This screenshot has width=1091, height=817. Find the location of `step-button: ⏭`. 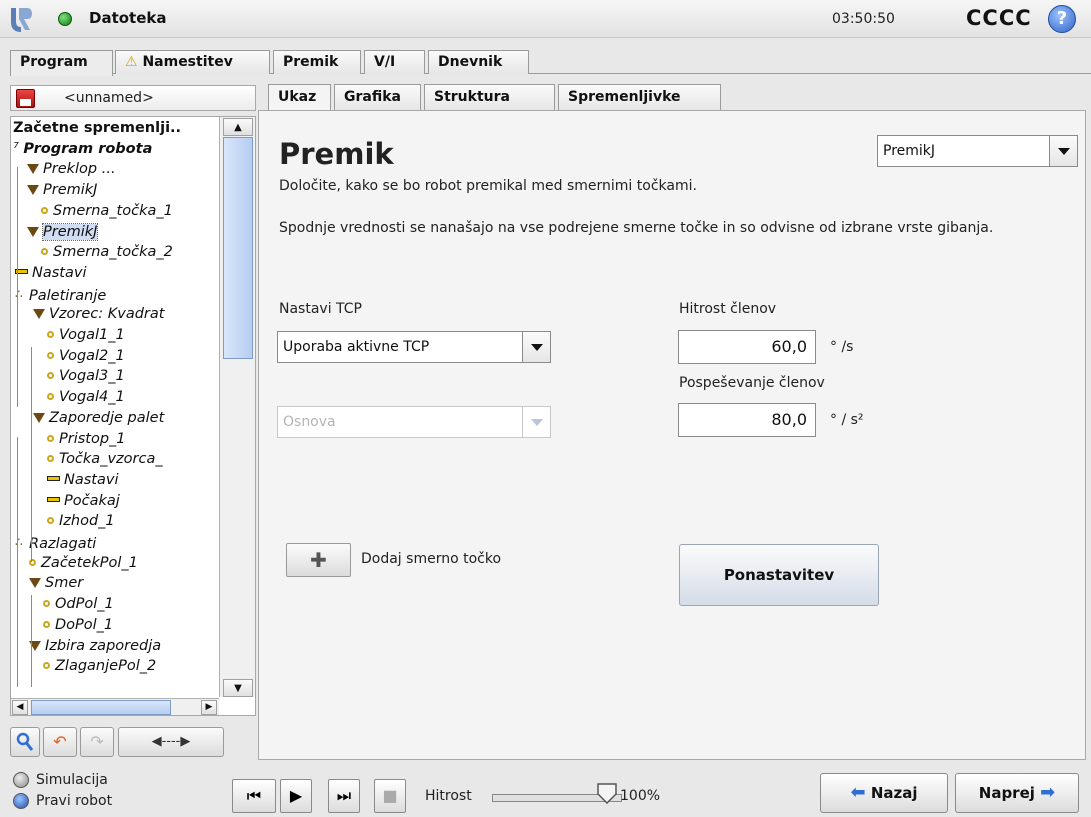

step-button: ⏭ is located at coordinates (344, 796).